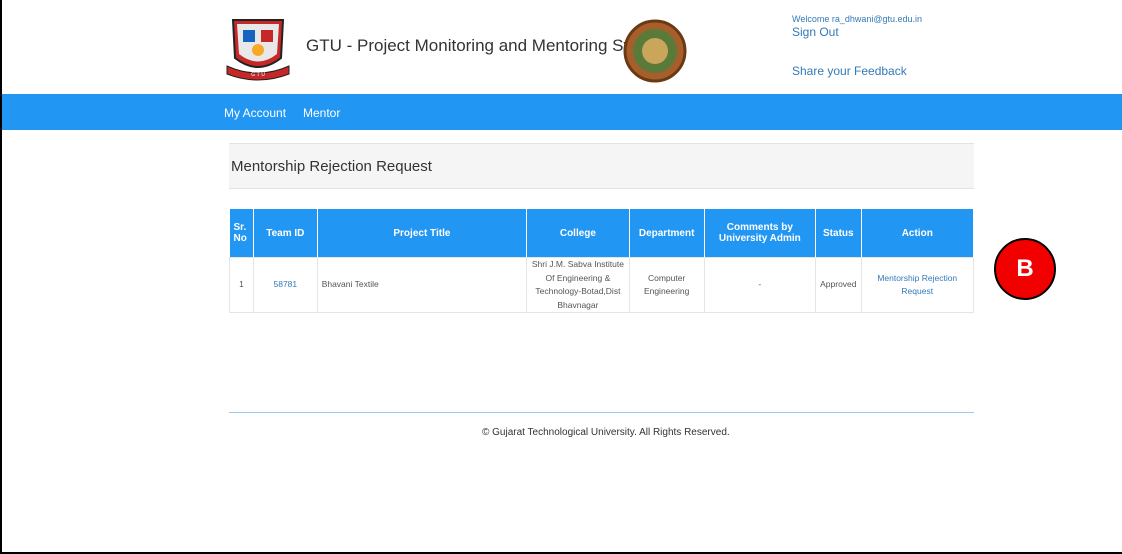 This screenshot has height=554, width=1122. What do you see at coordinates (917, 233) in the screenshot?
I see `col-header-action: Action` at bounding box center [917, 233].